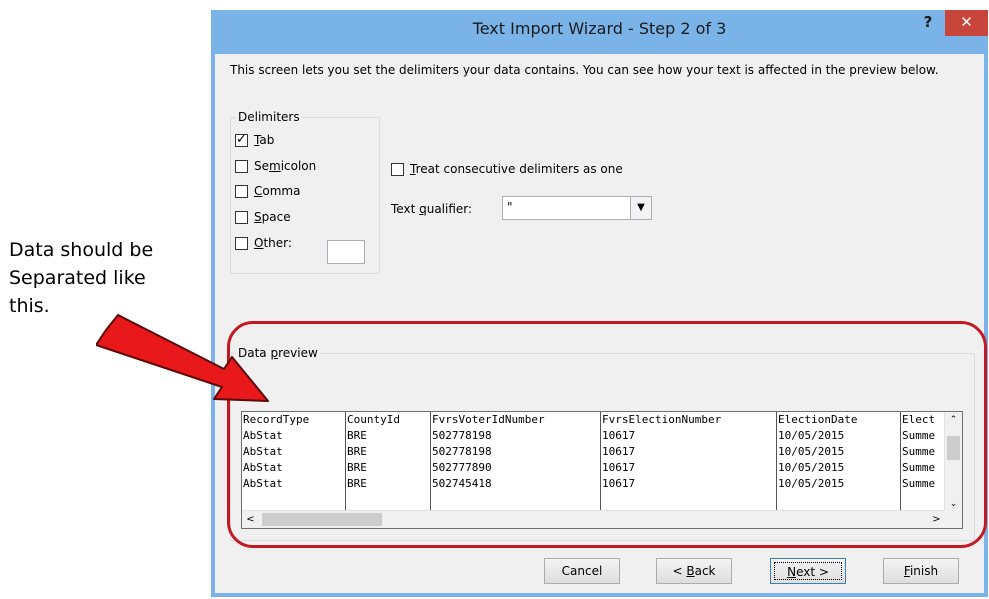 This screenshot has width=989, height=599. Describe the element at coordinates (388, 462) in the screenshot. I see `preview-column: CountyId BRE BRE BRE BRE` at that location.